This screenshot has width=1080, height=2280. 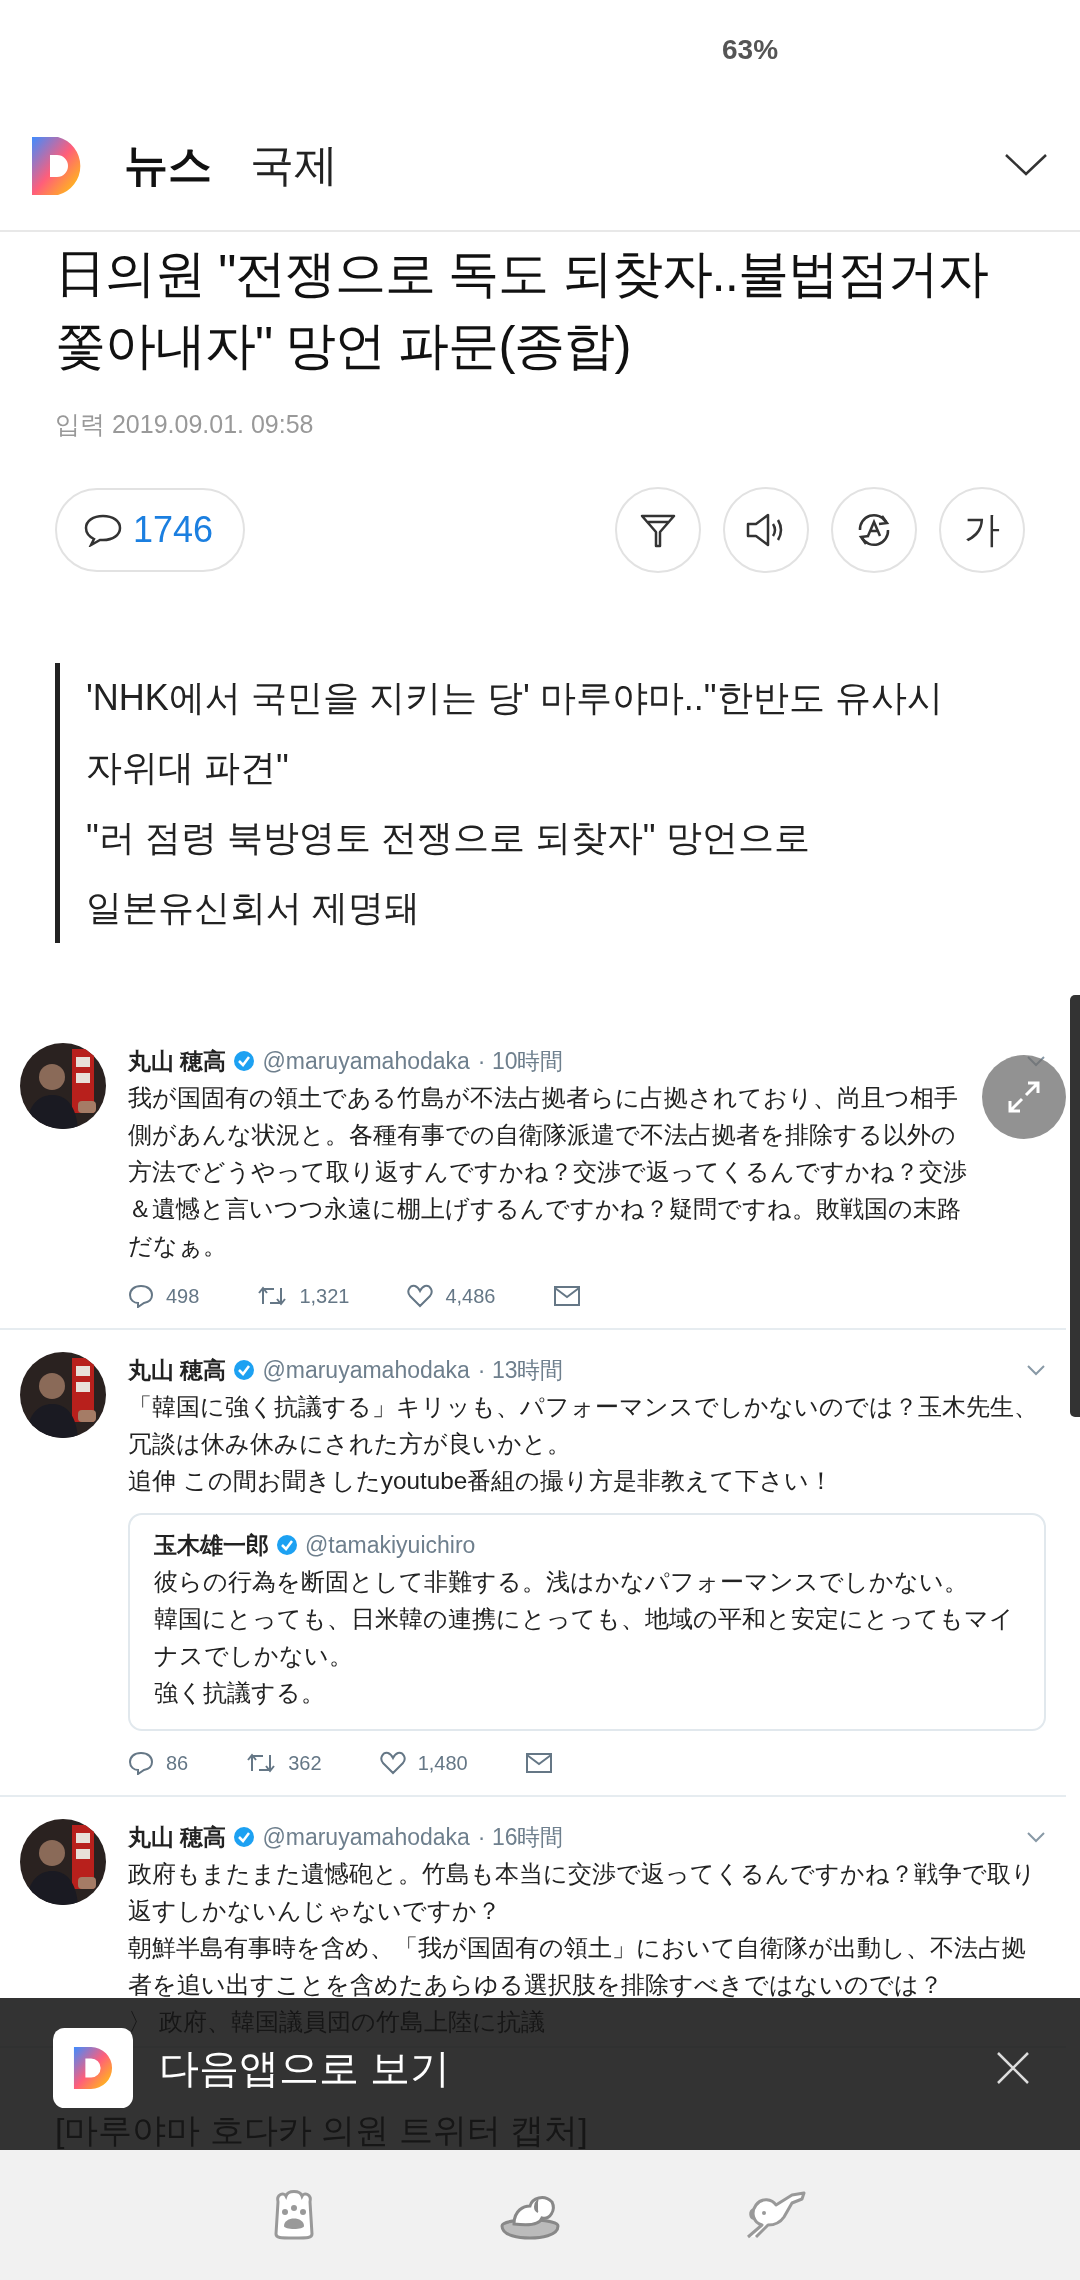 What do you see at coordinates (1013, 2068) in the screenshot?
I see `close-icon` at bounding box center [1013, 2068].